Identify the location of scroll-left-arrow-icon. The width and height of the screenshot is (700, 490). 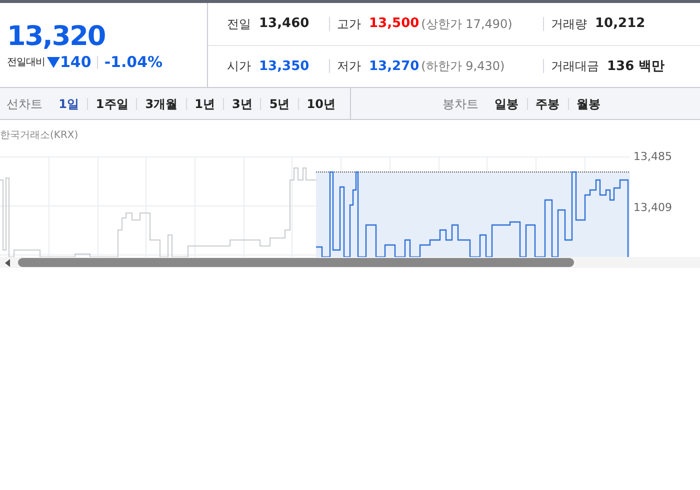
(7, 262).